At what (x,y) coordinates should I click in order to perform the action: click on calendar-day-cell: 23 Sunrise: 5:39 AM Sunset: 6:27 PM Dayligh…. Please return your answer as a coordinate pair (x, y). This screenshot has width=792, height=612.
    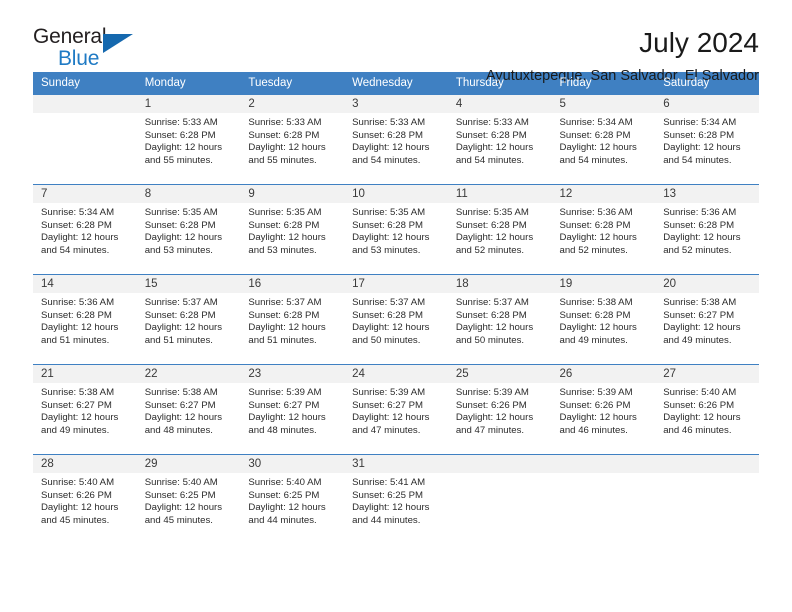
    Looking at the image, I should click on (292, 409).